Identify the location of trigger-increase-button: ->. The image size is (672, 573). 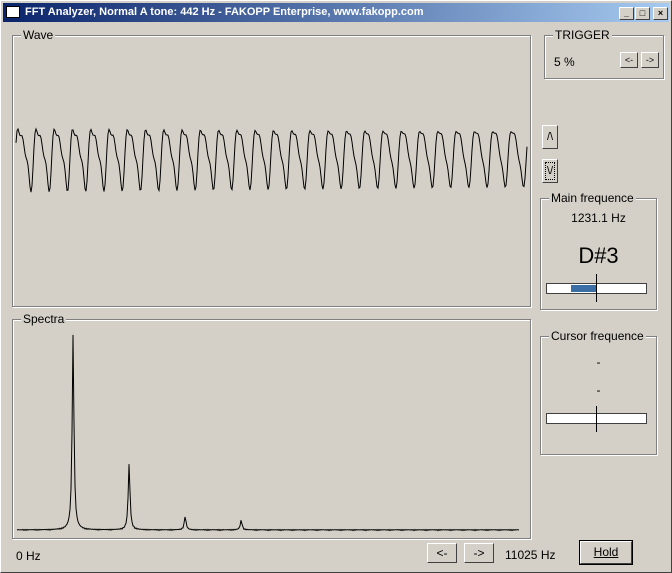
(650, 60).